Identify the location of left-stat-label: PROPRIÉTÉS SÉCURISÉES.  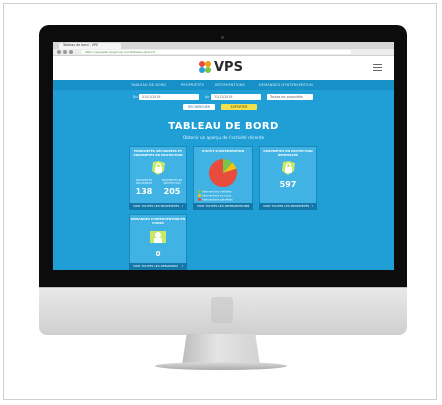
(144, 182).